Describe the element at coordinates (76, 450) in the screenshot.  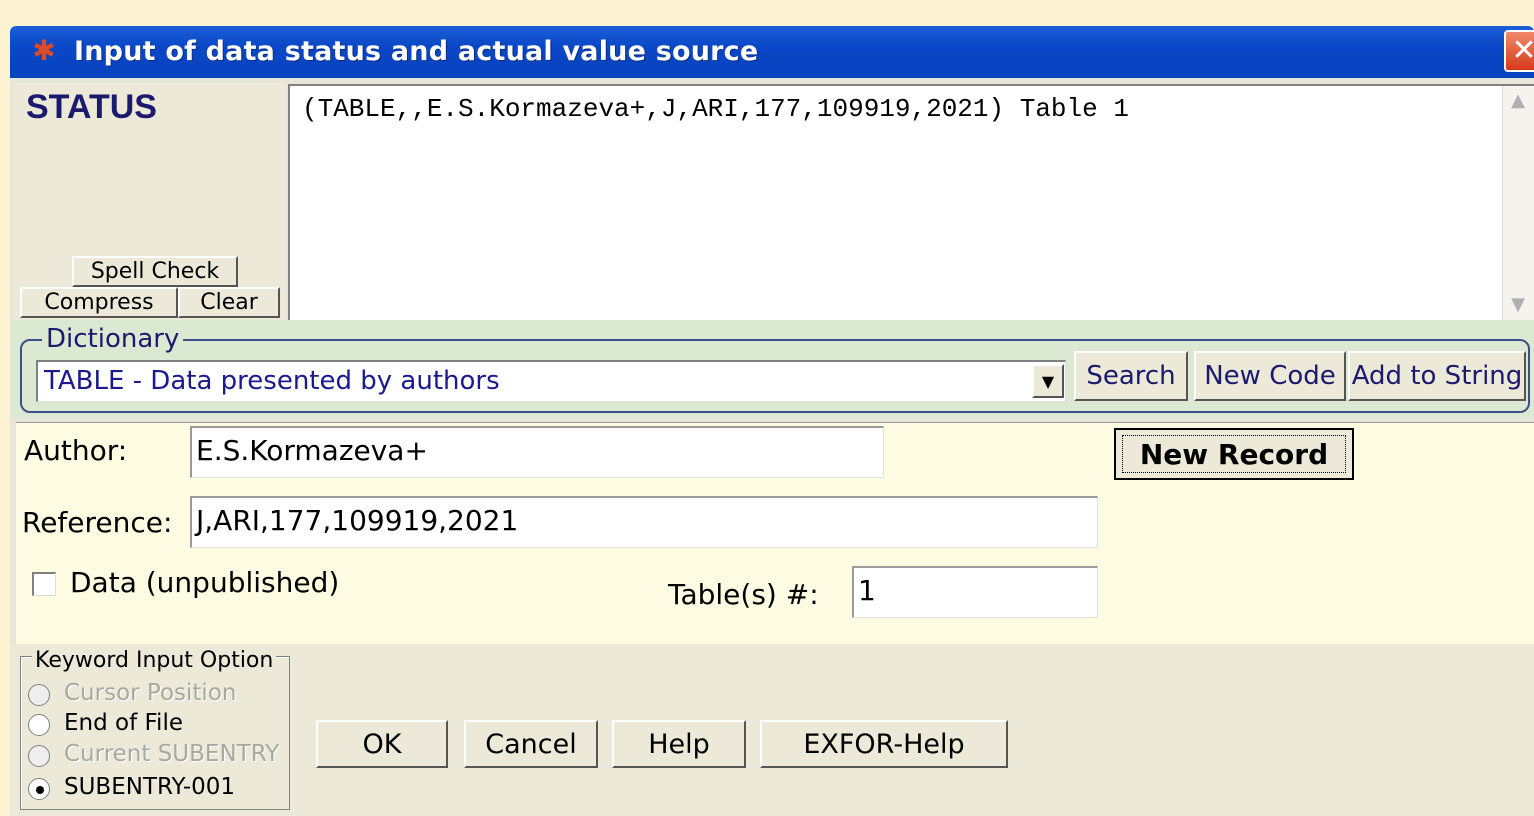
I see `author-label: Author:` at that location.